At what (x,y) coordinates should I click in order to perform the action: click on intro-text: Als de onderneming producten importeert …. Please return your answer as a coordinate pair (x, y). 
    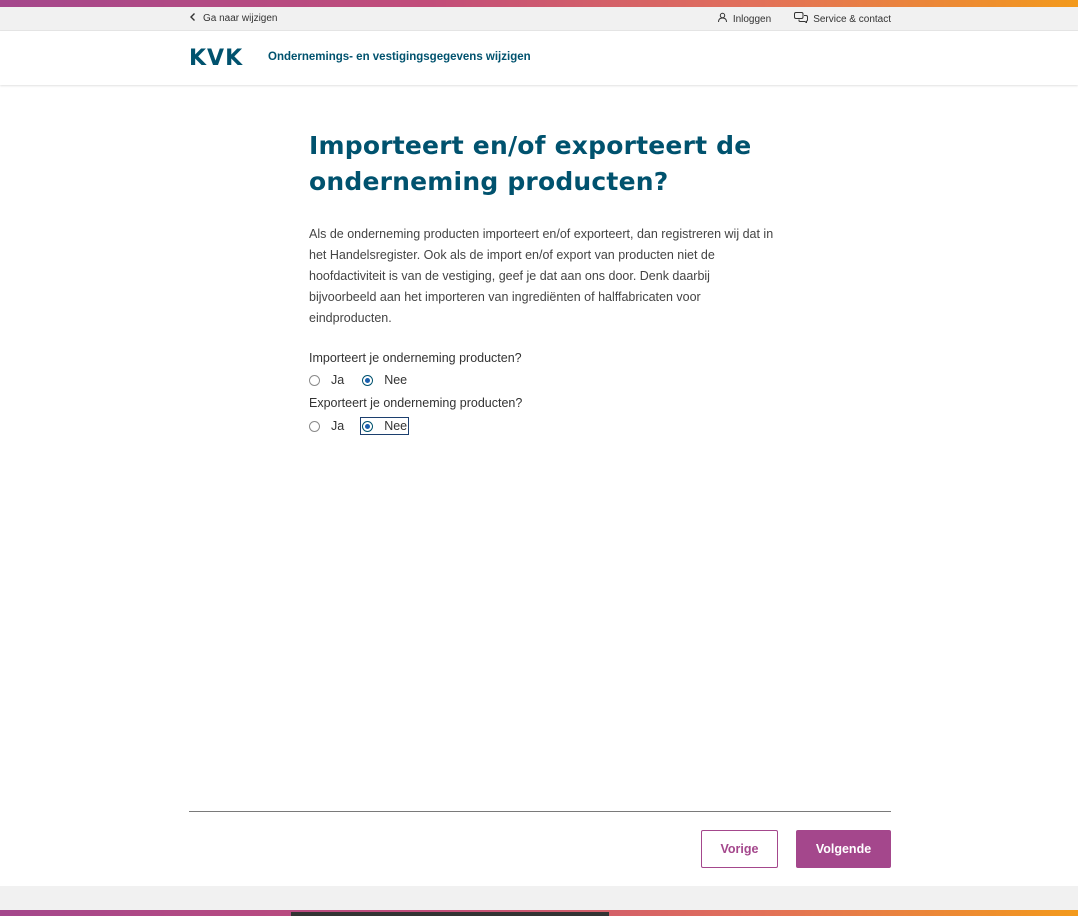
    Looking at the image, I should click on (541, 276).